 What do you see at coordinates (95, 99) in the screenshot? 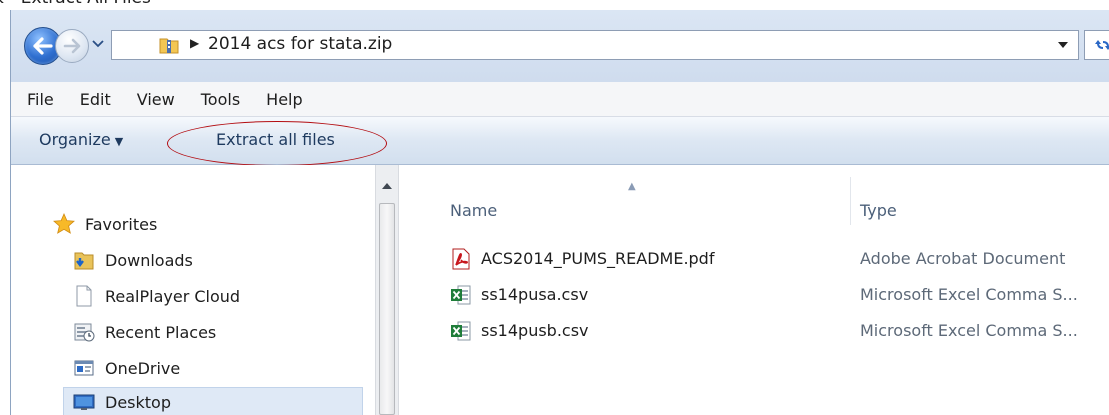
I see `menu-edit: Edit` at bounding box center [95, 99].